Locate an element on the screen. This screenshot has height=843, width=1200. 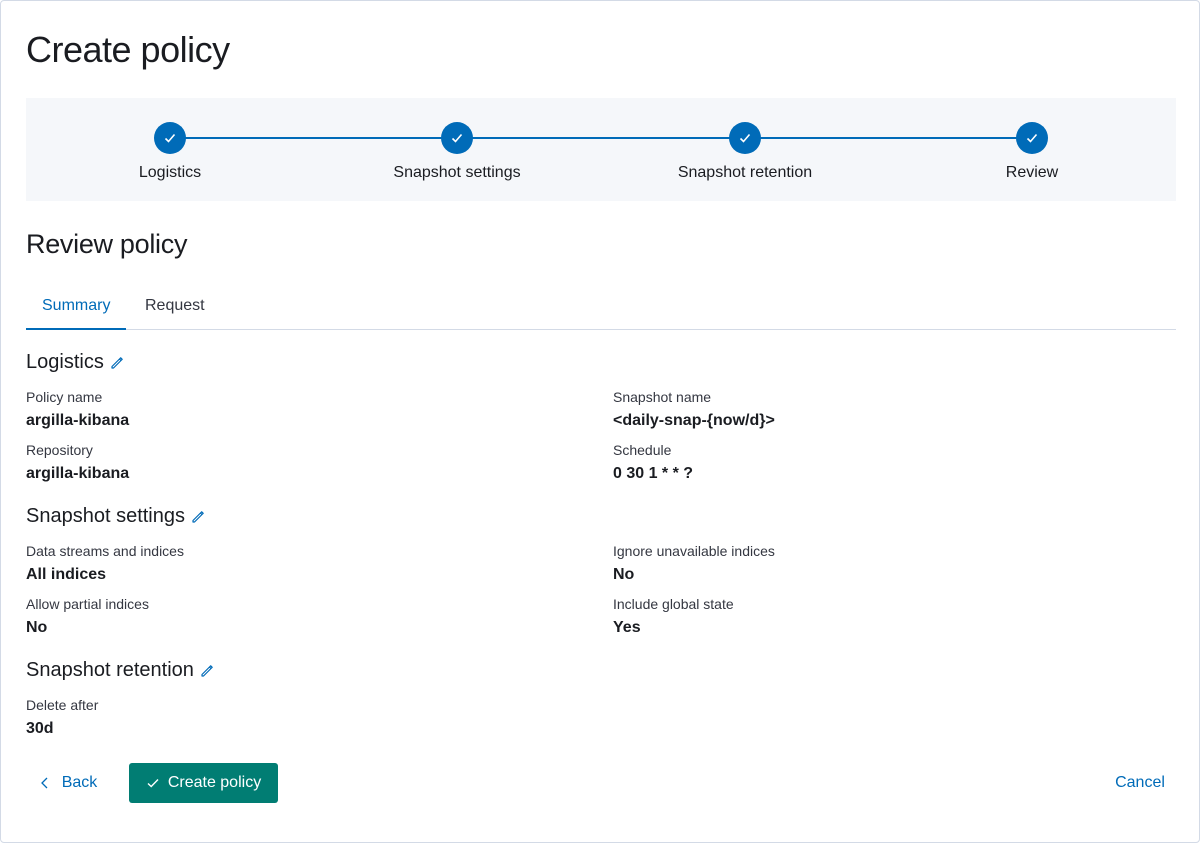
field-value: All indices is located at coordinates (66, 574).